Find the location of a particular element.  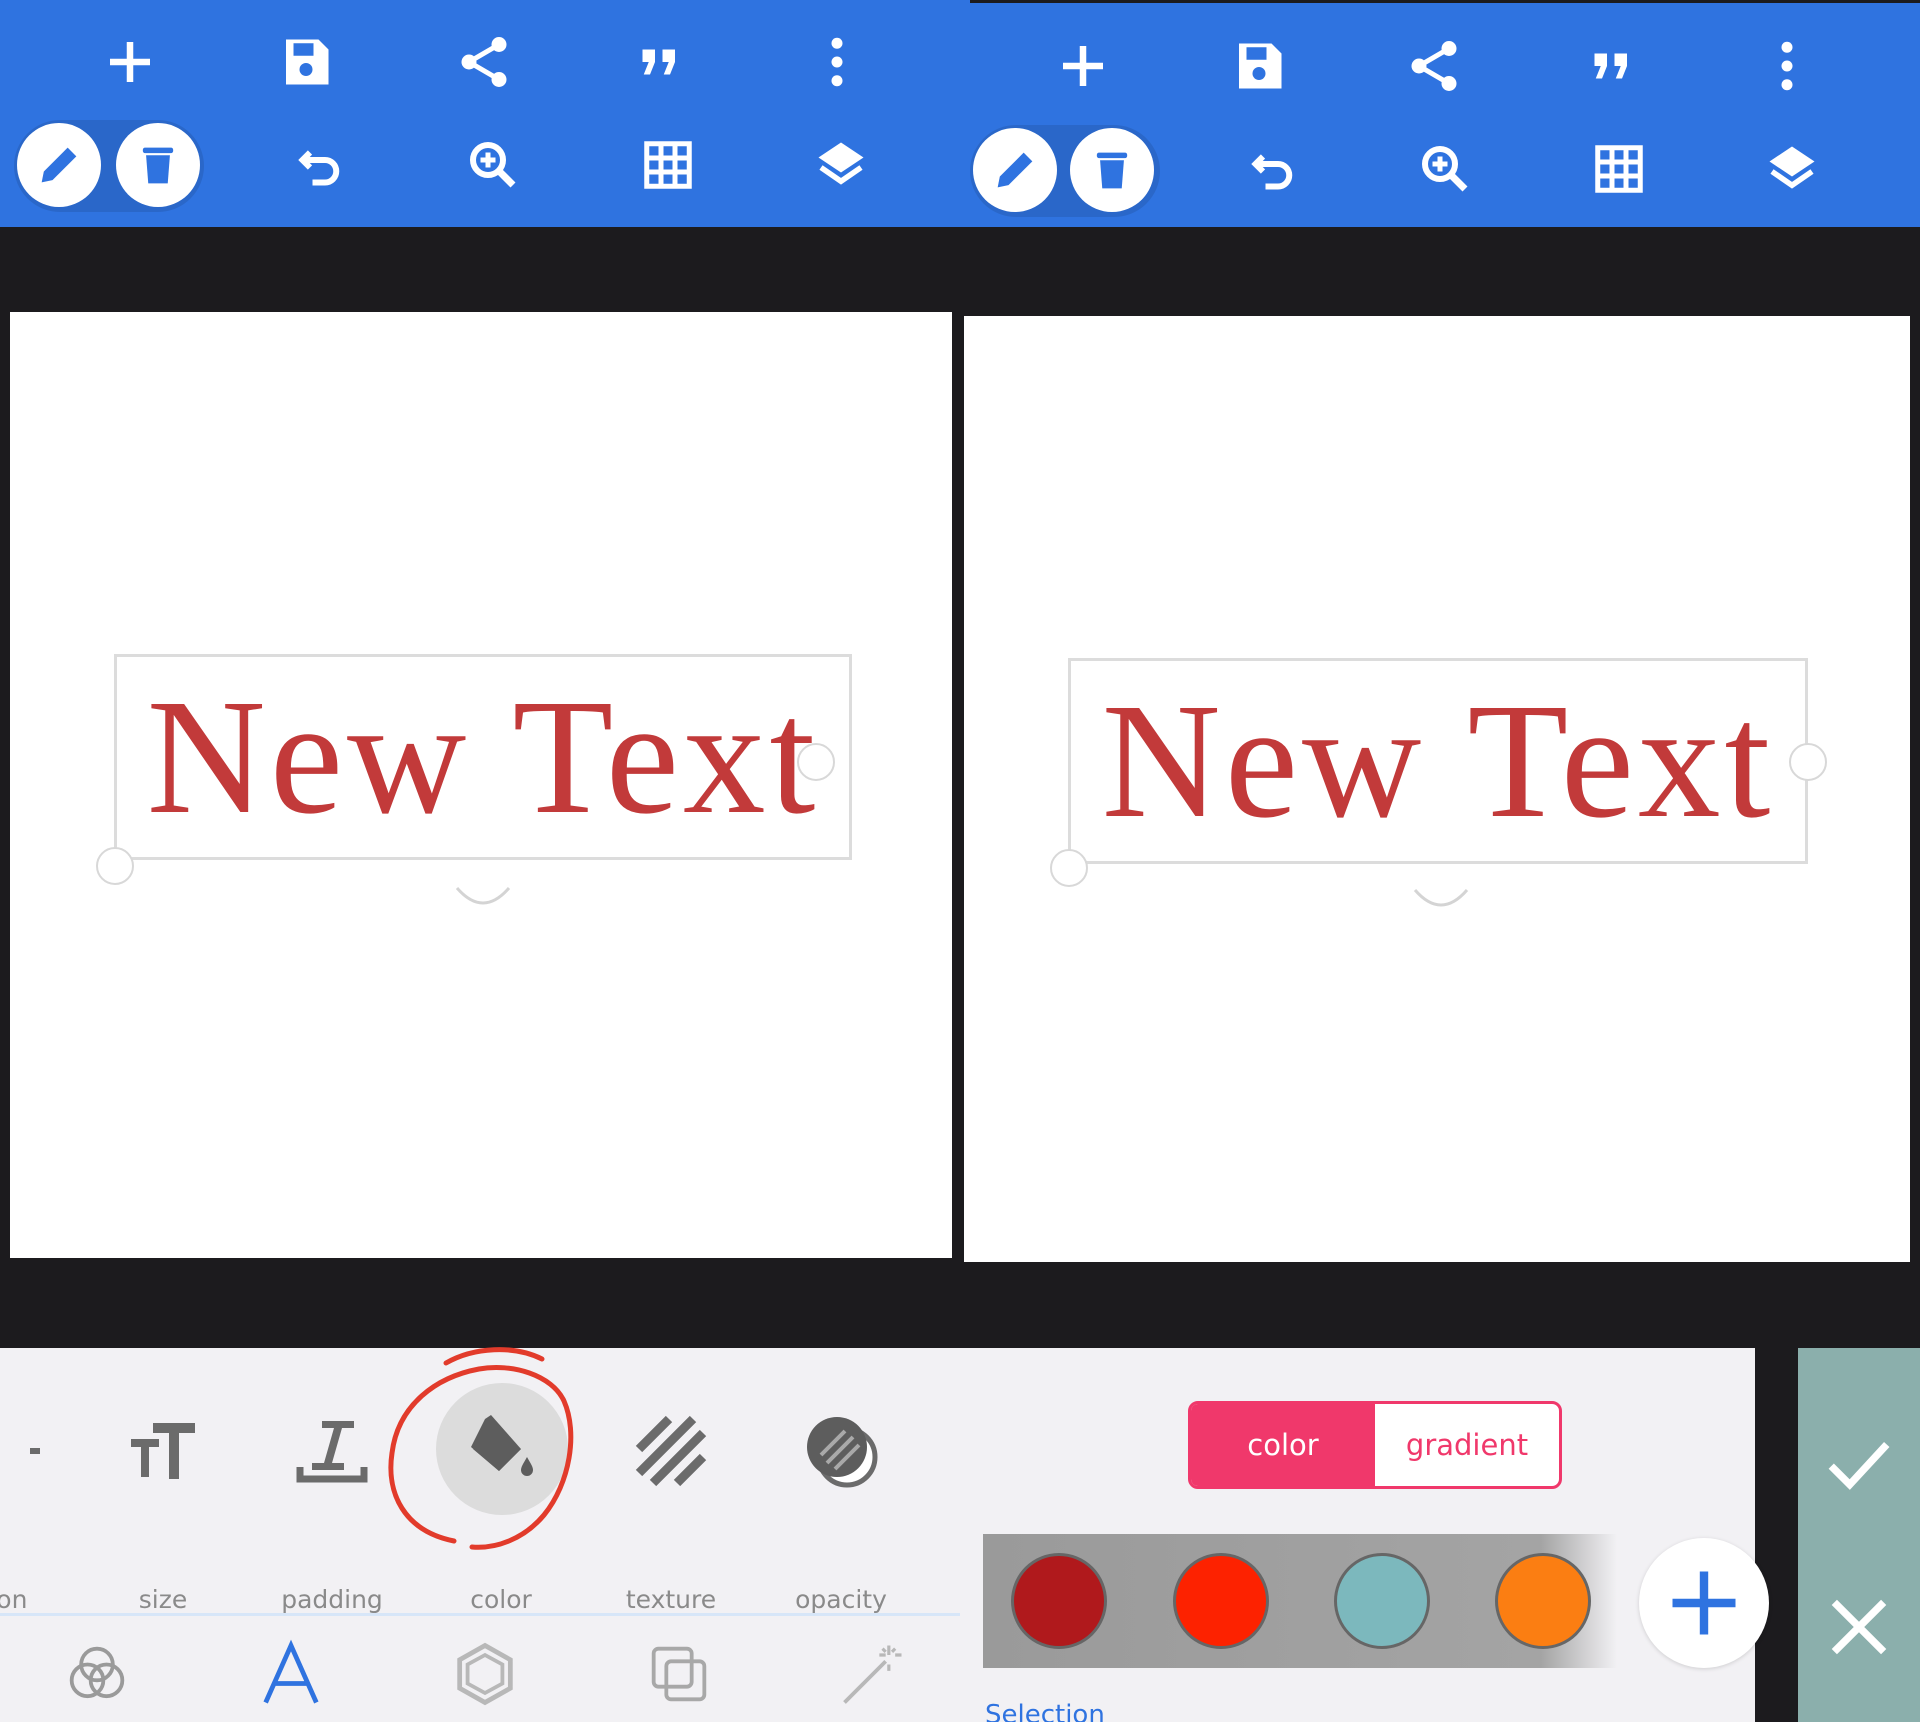

color-picker-panel: color gradient Selection is located at coordinates (1364, 1535).